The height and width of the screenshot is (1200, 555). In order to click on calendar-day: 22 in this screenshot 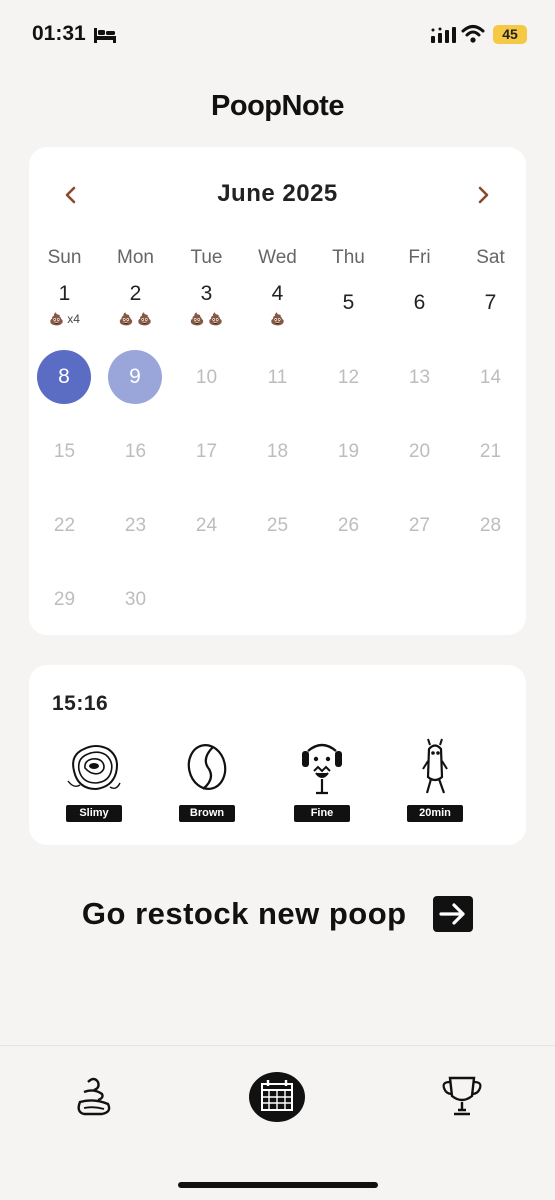, I will do `click(64, 526)`.